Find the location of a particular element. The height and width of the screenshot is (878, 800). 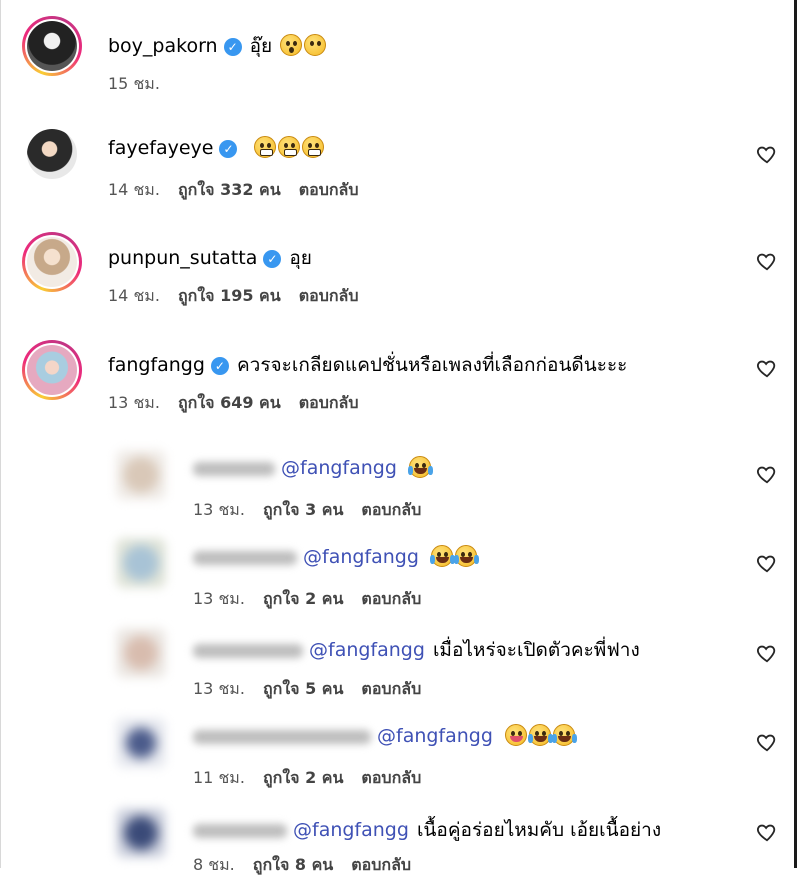

comment-time: 13 ชม. is located at coordinates (134, 402).